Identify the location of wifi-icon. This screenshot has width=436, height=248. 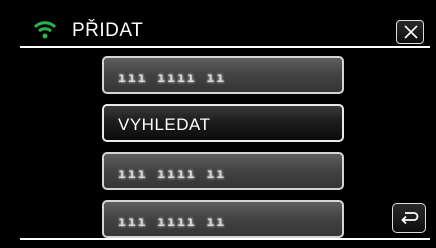
(45, 30).